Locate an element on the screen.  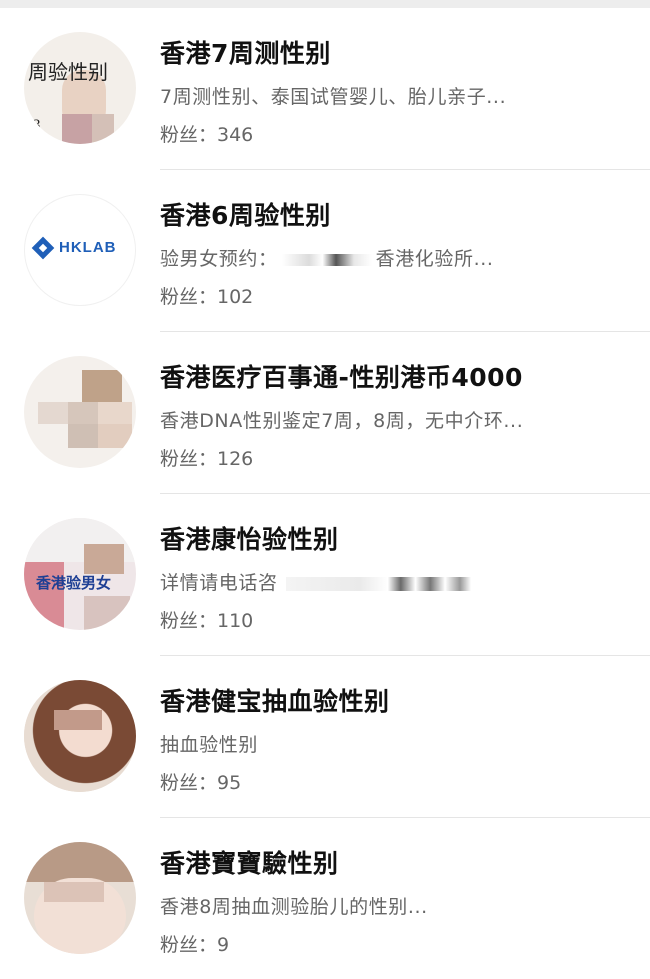
avatar-caption: 周验性别 is located at coordinates (68, 72).